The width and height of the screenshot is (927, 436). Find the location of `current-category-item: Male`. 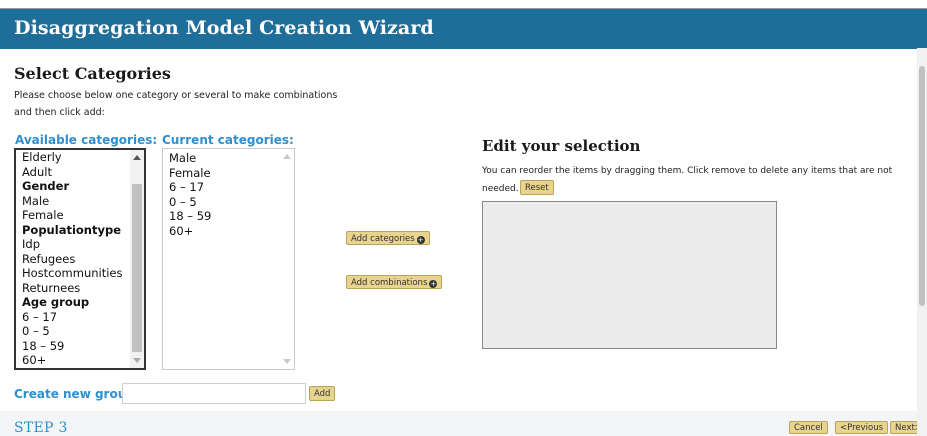

current-category-item: Male is located at coordinates (190, 158).